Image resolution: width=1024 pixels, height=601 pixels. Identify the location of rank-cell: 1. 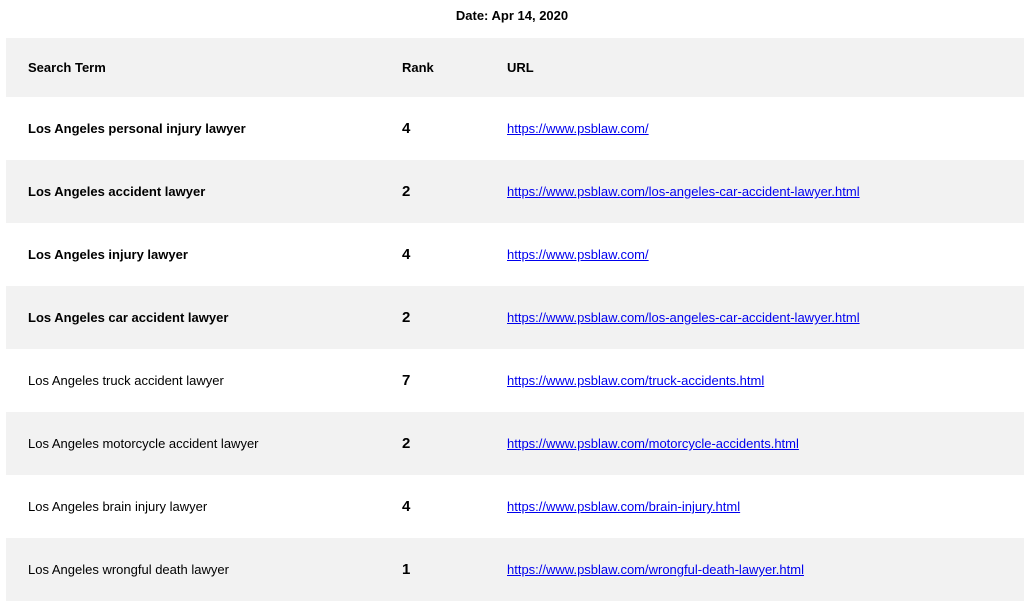
(406, 569).